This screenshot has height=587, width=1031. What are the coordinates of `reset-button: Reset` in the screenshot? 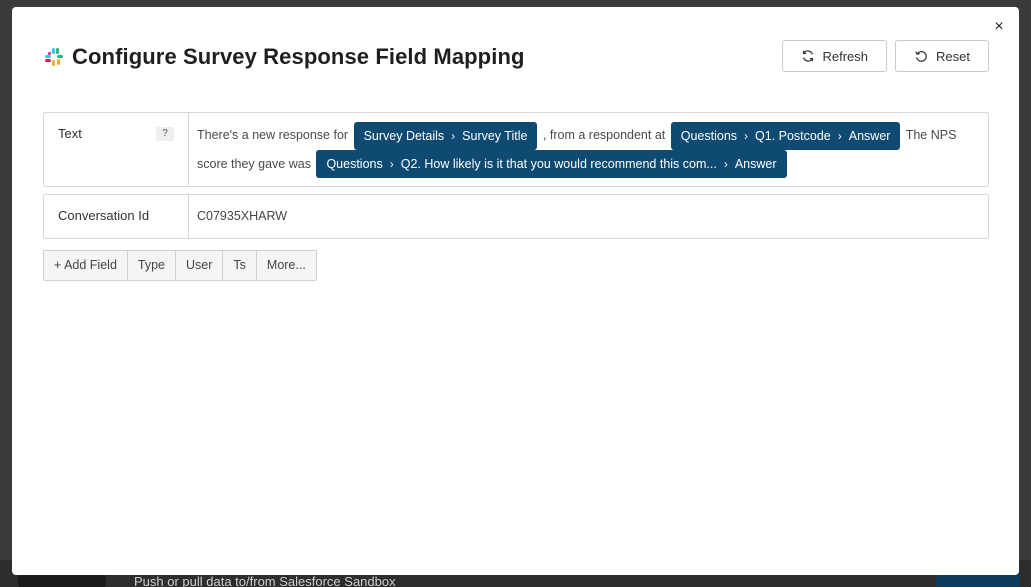 It's located at (942, 56).